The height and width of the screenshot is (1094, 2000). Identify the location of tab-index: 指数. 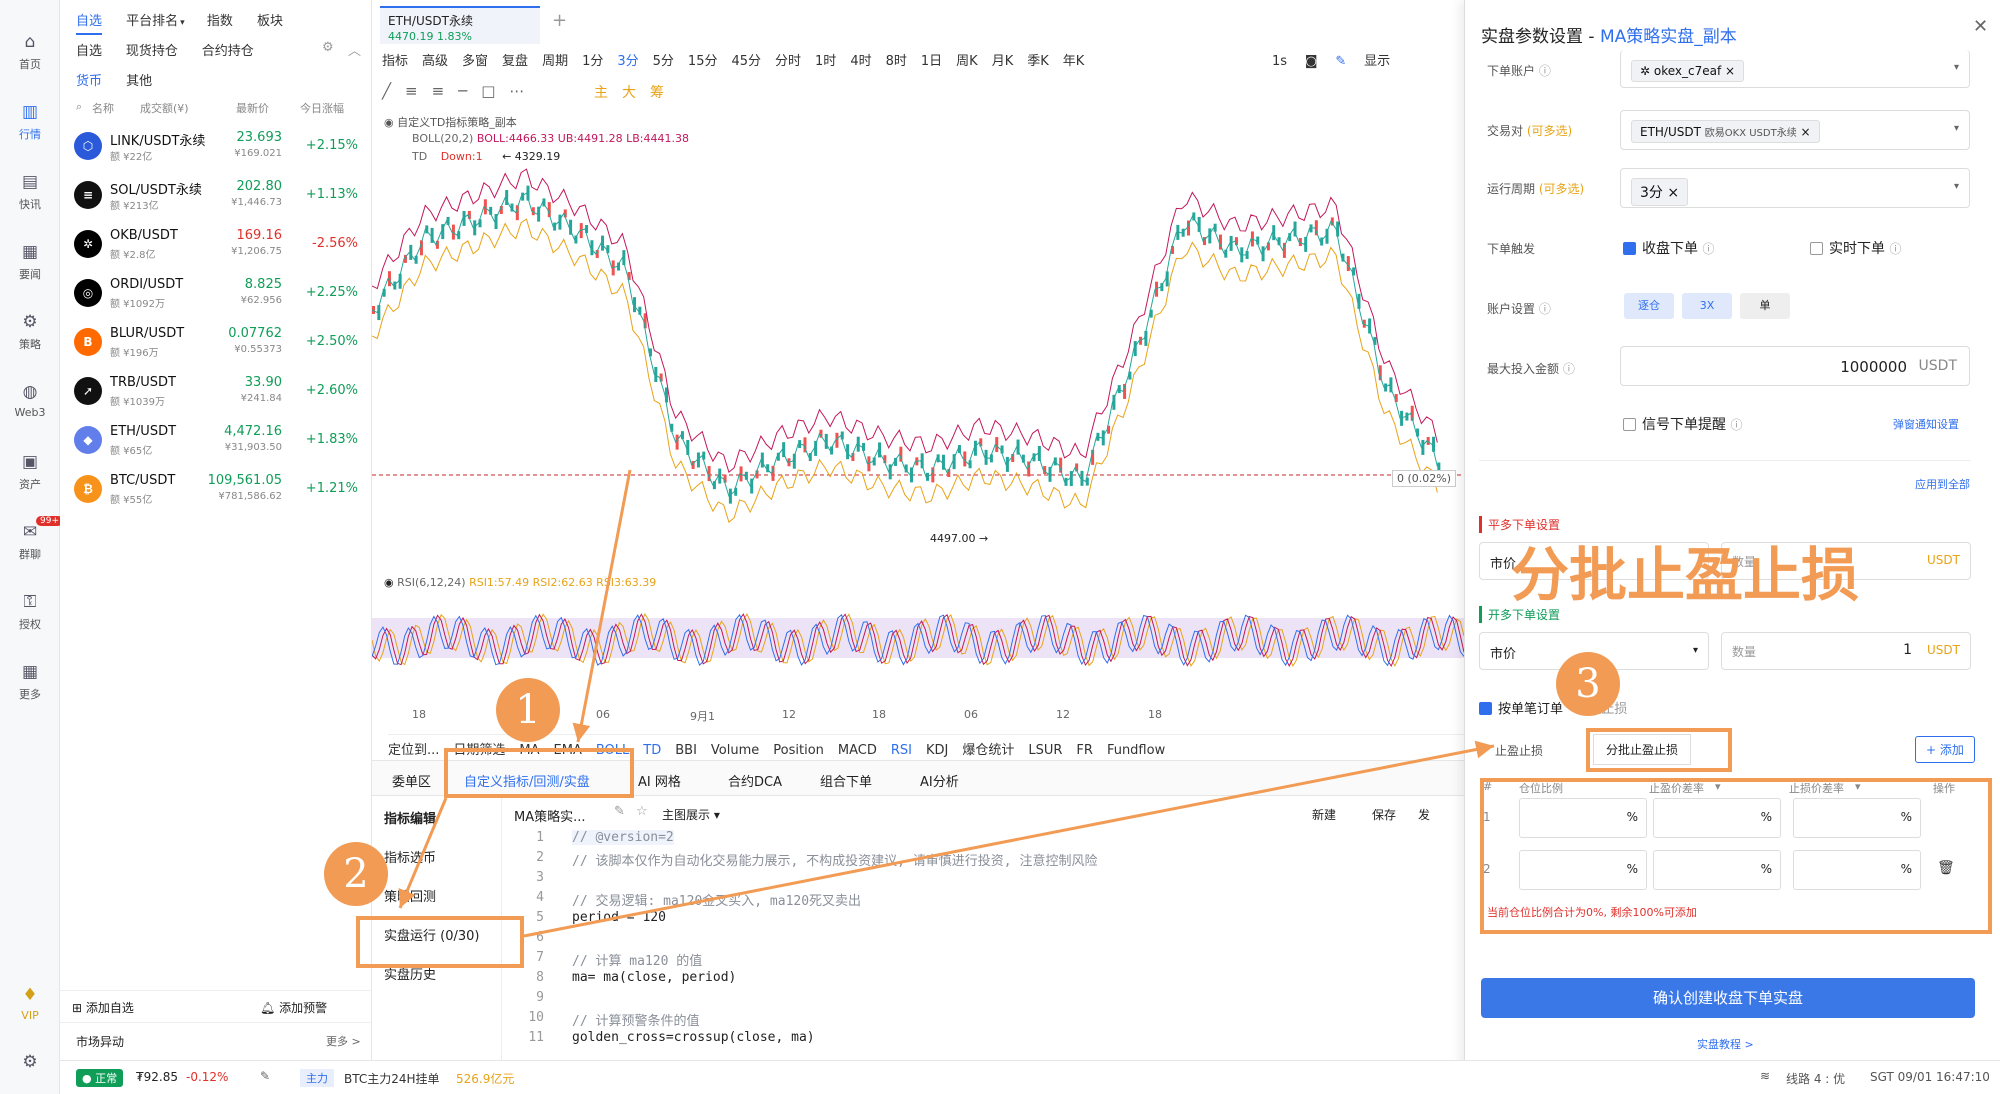
(220, 21).